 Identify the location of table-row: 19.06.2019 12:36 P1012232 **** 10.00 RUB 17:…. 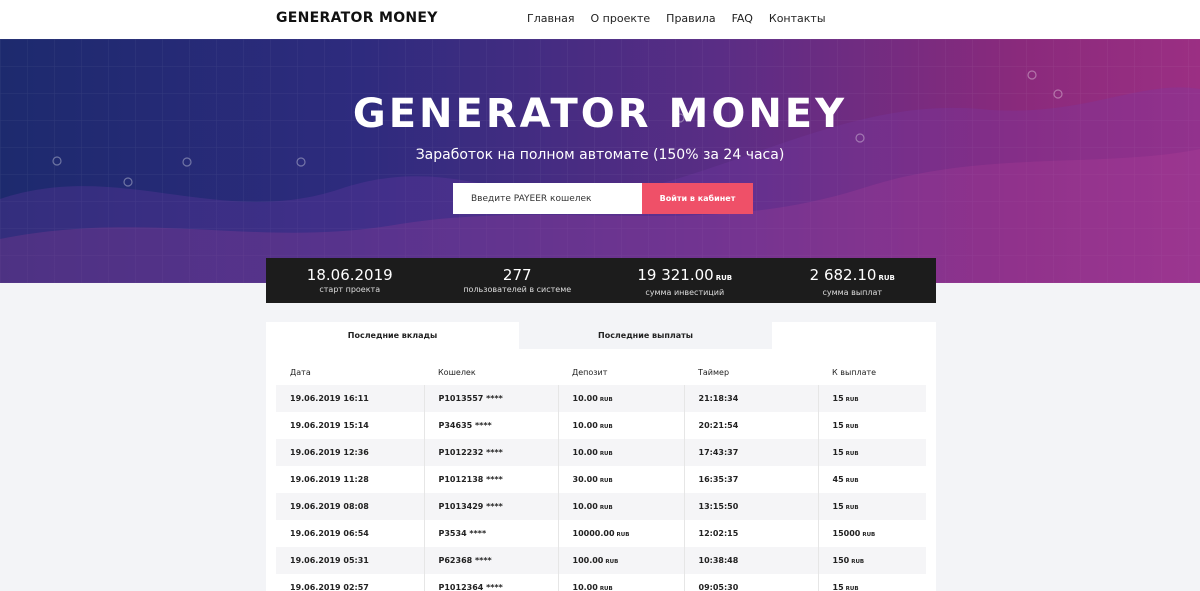
(601, 452).